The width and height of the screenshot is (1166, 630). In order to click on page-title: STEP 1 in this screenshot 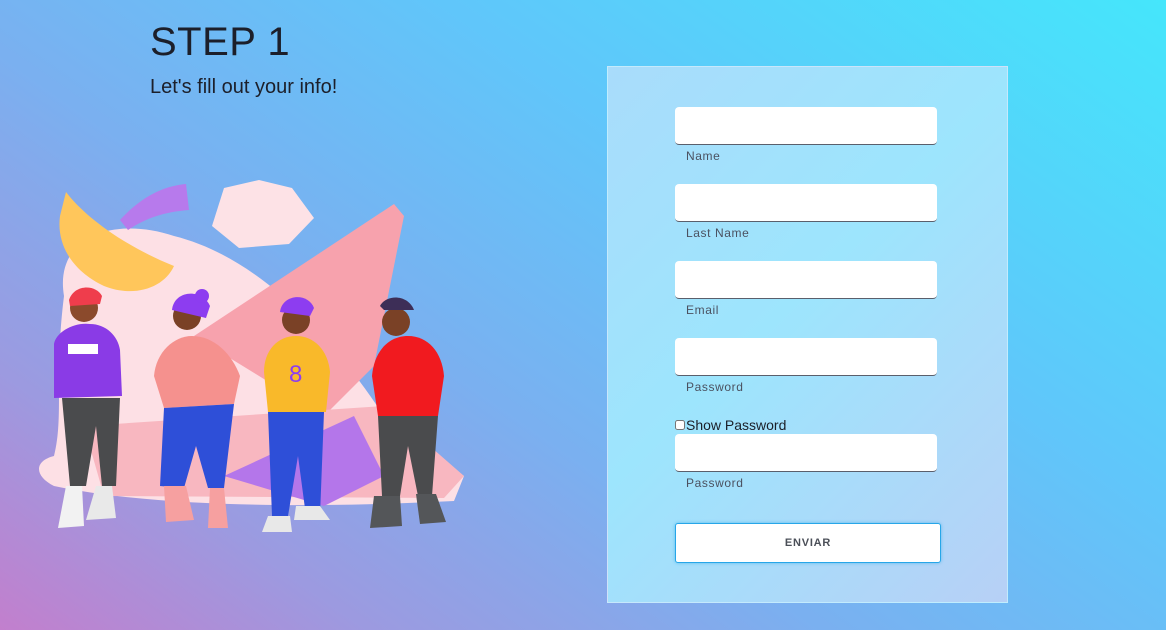, I will do `click(220, 42)`.